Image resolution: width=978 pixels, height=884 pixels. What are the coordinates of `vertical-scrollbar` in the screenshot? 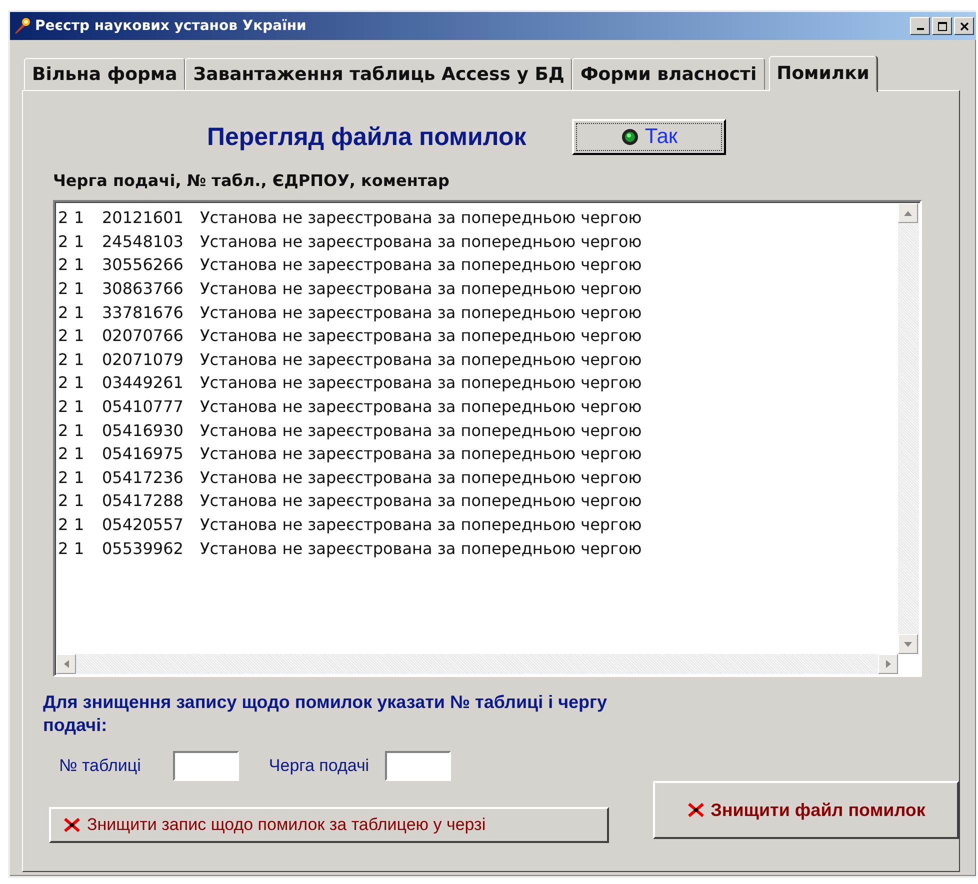 It's located at (908, 428).